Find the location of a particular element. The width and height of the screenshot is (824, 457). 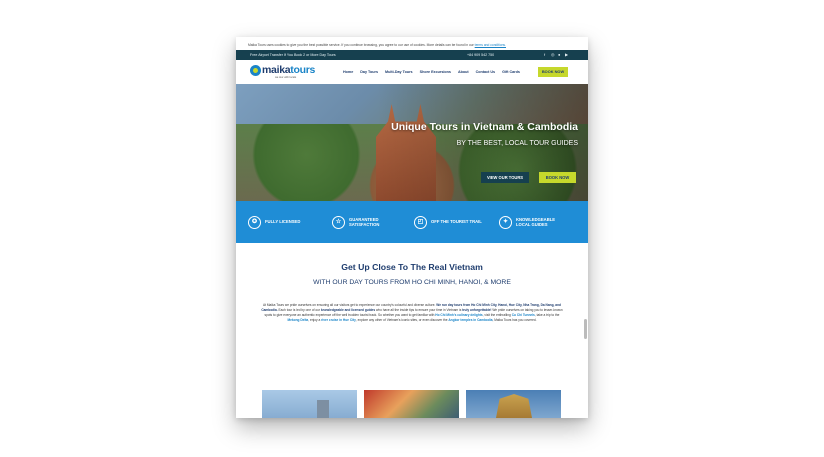

logo-tagline: we tour with locals is located at coordinates (286, 77).